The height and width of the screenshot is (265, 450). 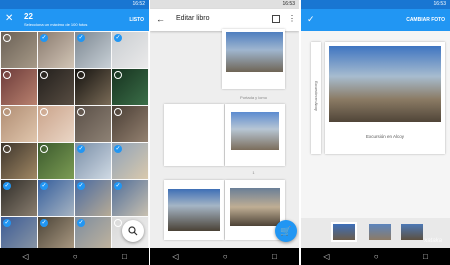 I want to click on spread2-left-page, so click(x=194, y=210).